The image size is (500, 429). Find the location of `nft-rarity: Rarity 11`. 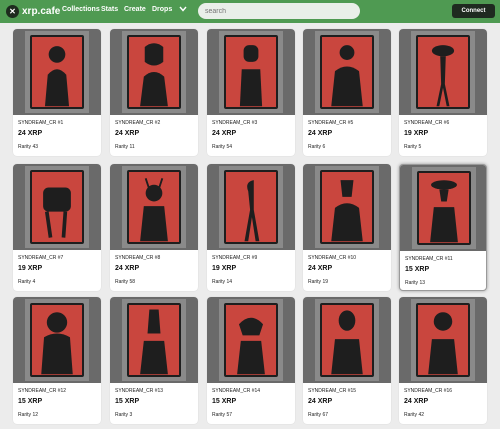

nft-rarity: Rarity 11 is located at coordinates (125, 147).